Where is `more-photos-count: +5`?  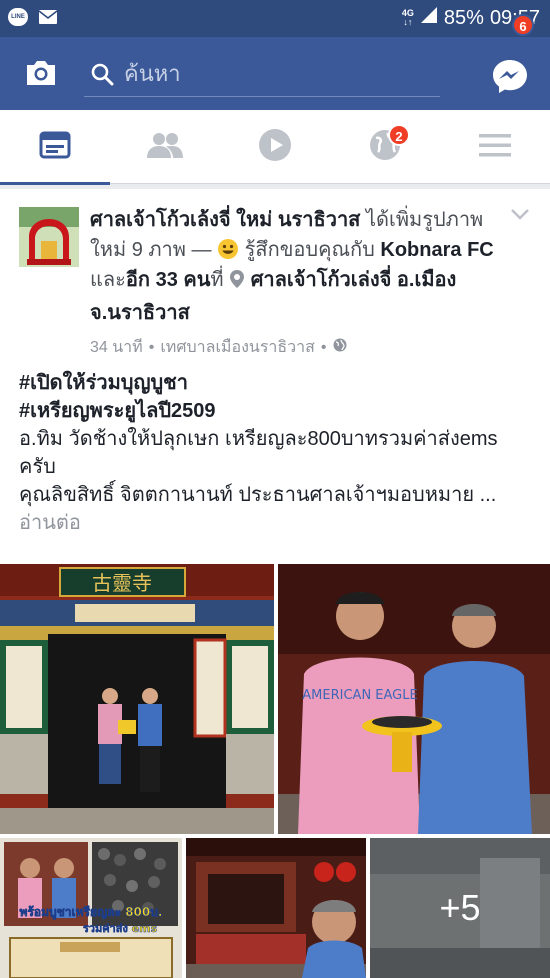 more-photos-count: +5 is located at coordinates (460, 908).